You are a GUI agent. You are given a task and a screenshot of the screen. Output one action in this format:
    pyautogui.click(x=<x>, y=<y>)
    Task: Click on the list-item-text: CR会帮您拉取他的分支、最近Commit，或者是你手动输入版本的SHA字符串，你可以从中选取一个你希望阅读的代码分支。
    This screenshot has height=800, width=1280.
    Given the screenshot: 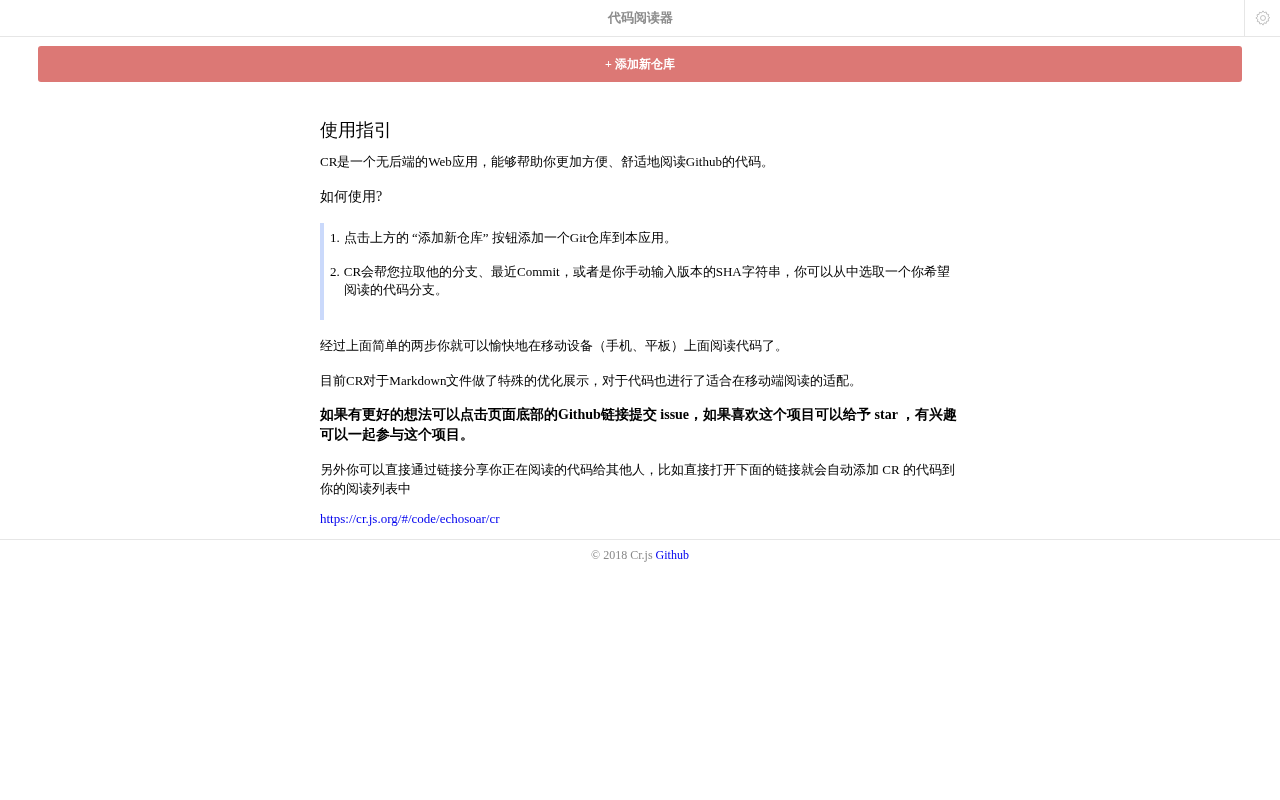 What is the action you would take?
    pyautogui.click(x=647, y=281)
    